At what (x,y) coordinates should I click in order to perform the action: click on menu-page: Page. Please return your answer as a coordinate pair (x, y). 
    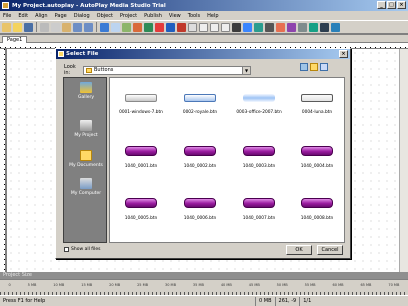
    Looking at the image, I should click on (61, 16).